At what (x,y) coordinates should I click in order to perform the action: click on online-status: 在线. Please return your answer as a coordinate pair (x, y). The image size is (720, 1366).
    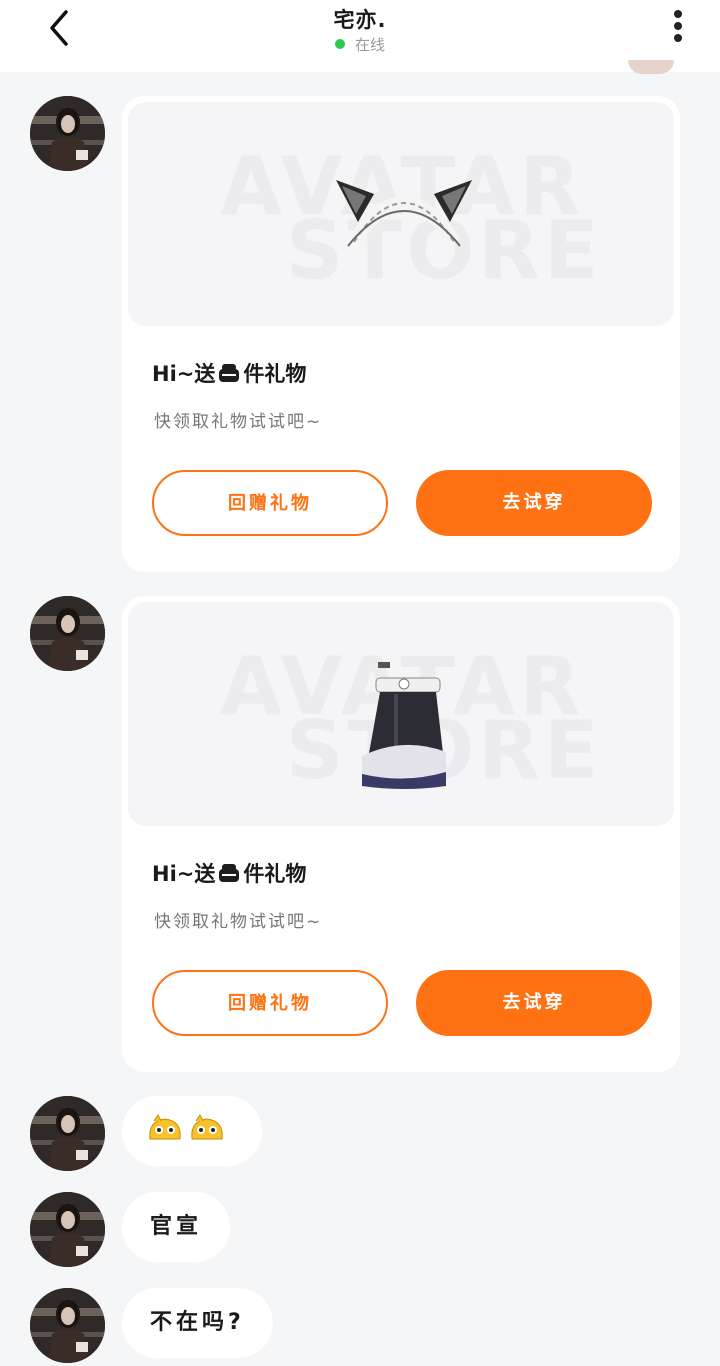
    Looking at the image, I should click on (360, 44).